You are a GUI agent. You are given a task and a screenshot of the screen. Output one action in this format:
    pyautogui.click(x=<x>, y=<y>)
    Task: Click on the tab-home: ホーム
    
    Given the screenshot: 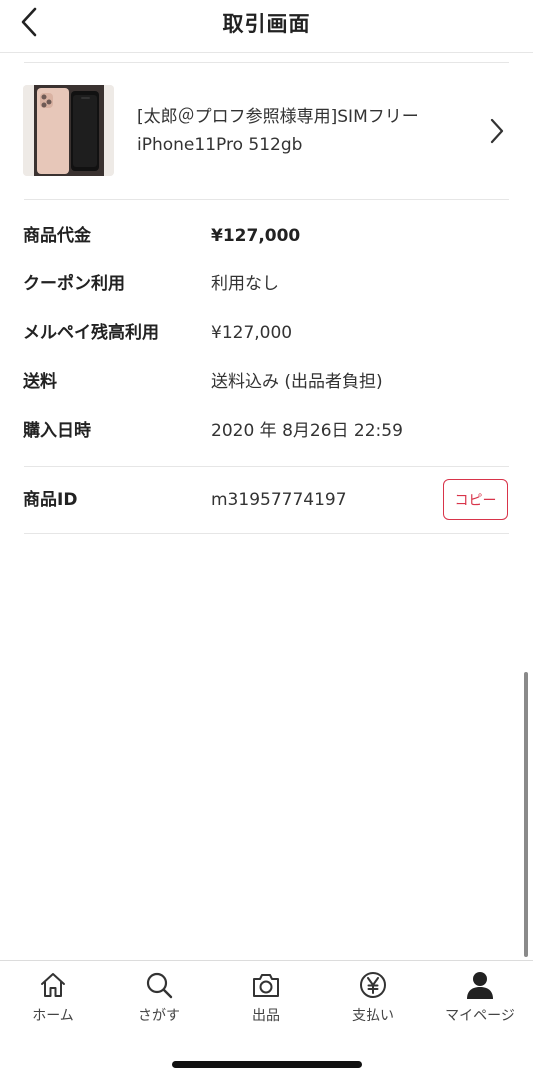 What is the action you would take?
    pyautogui.click(x=53, y=996)
    